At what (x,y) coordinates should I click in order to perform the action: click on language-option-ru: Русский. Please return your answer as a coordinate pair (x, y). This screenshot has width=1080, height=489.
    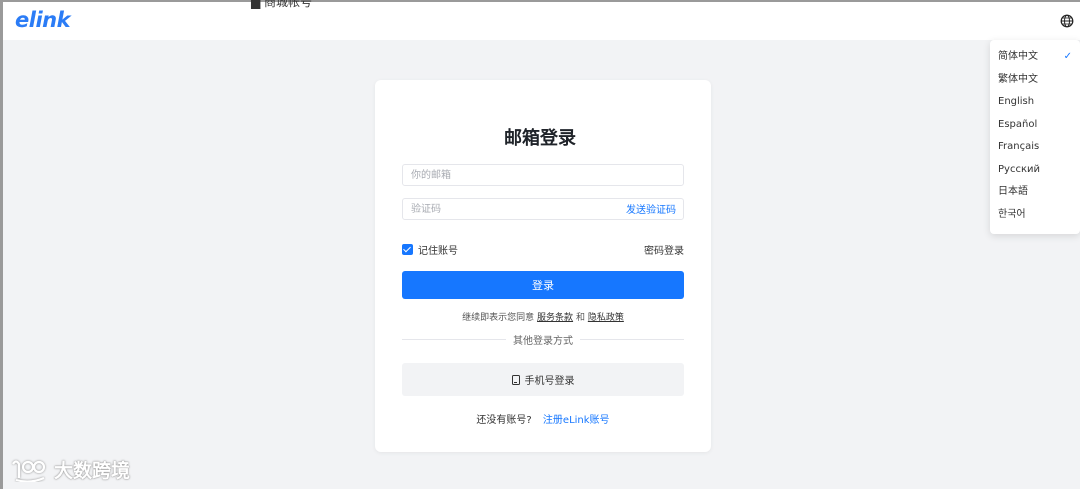
    Looking at the image, I should click on (1035, 170).